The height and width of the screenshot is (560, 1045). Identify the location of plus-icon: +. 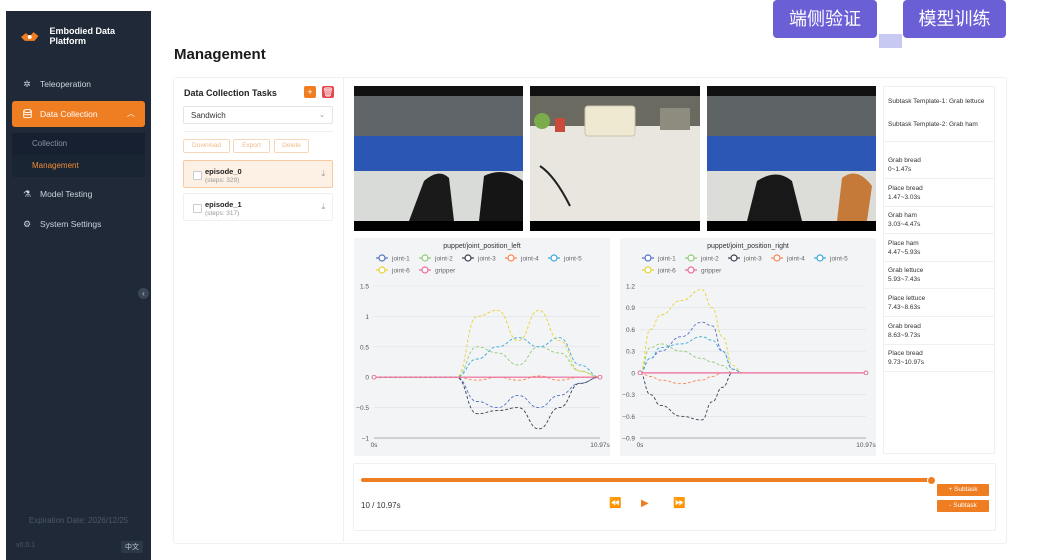
(310, 92).